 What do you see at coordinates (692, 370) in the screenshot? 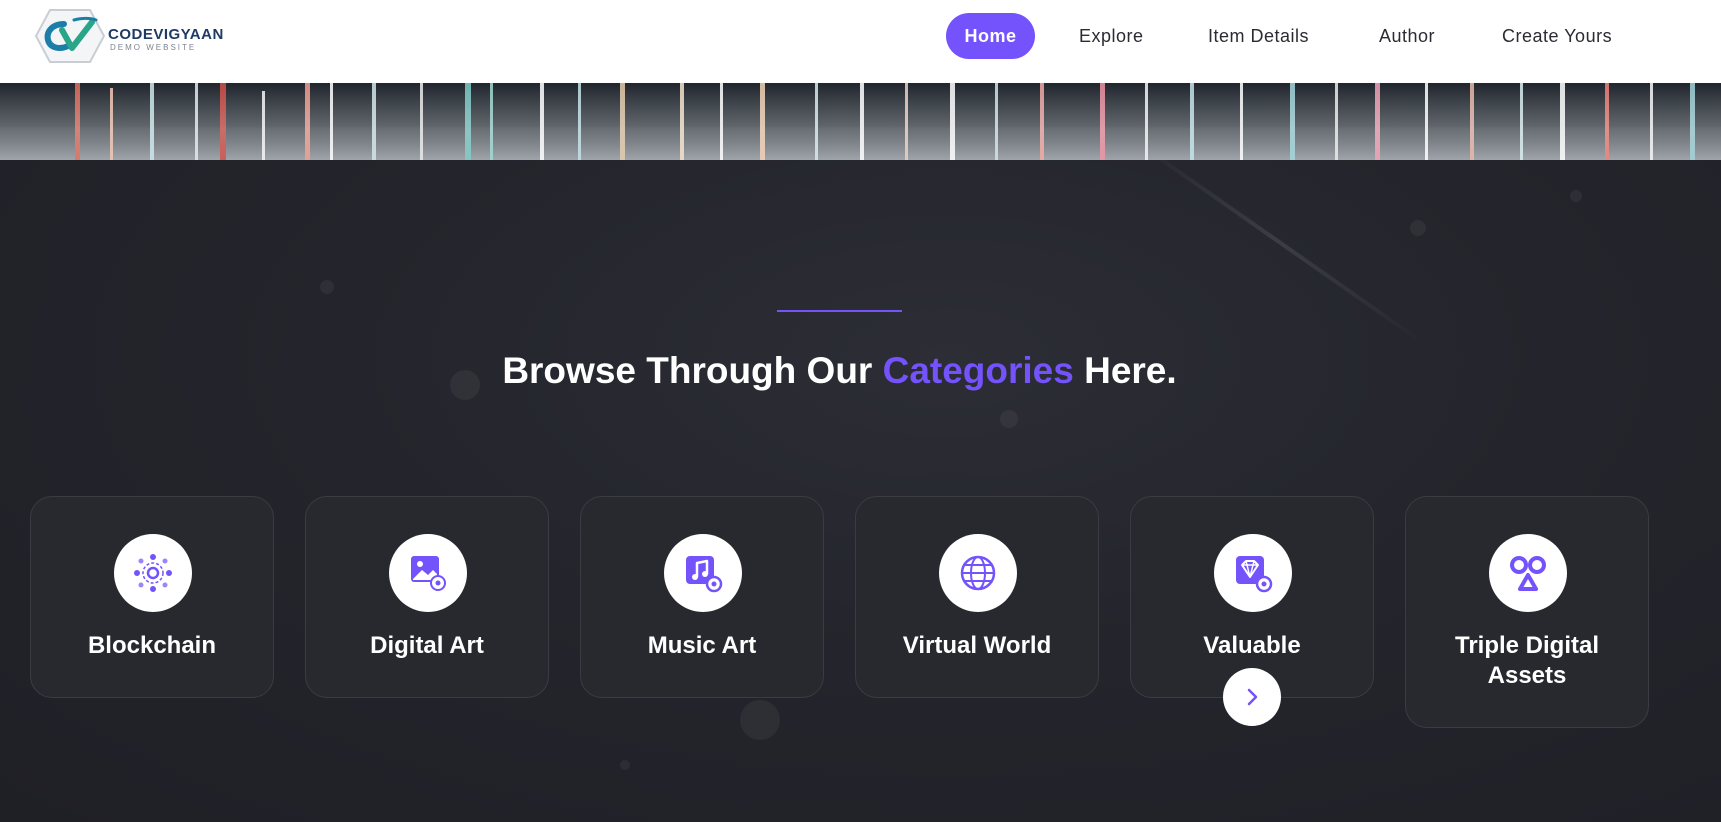
I see `heading-text-start: Browse Through Our` at bounding box center [692, 370].